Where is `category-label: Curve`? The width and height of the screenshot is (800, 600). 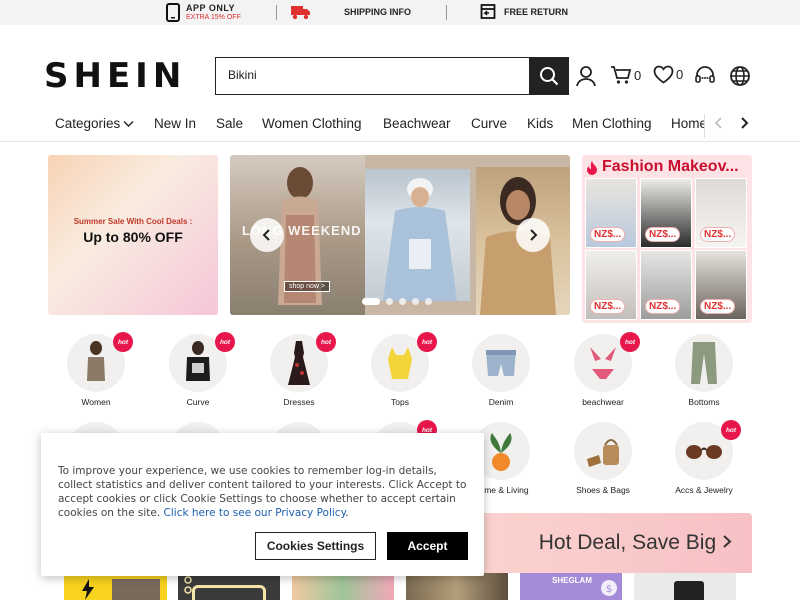 category-label: Curve is located at coordinates (198, 402).